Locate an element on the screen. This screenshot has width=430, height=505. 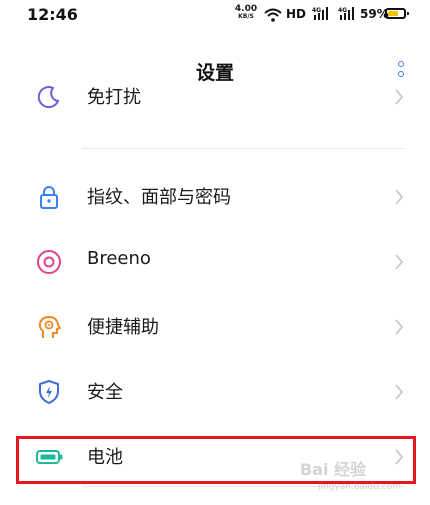
settings-item-accessibility: 便捷辅助 is located at coordinates (215, 326).